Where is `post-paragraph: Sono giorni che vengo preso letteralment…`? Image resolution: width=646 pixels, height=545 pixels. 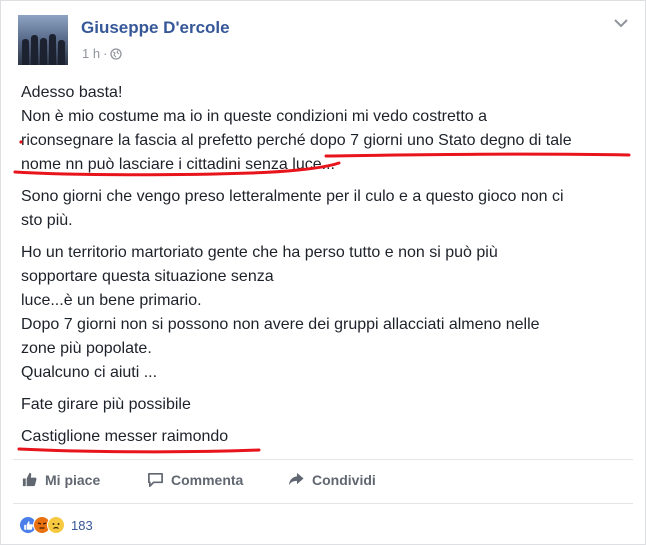 post-paragraph: Sono giorni che vengo preso letteralment… is located at coordinates (292, 208).